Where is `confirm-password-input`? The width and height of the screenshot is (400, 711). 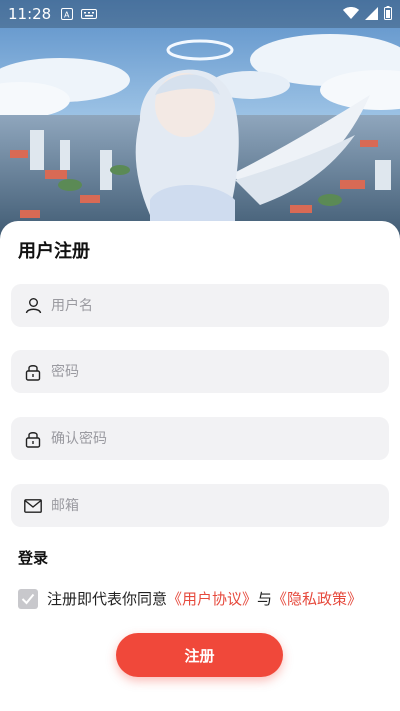
confirm-password-input is located at coordinates (201, 438).